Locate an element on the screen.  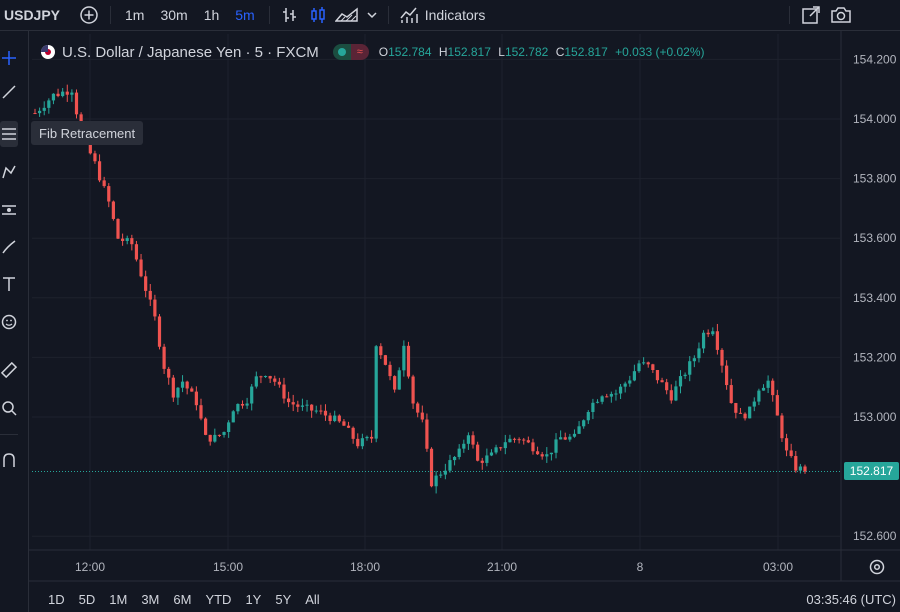
range-6m: 6M is located at coordinates (182, 599).